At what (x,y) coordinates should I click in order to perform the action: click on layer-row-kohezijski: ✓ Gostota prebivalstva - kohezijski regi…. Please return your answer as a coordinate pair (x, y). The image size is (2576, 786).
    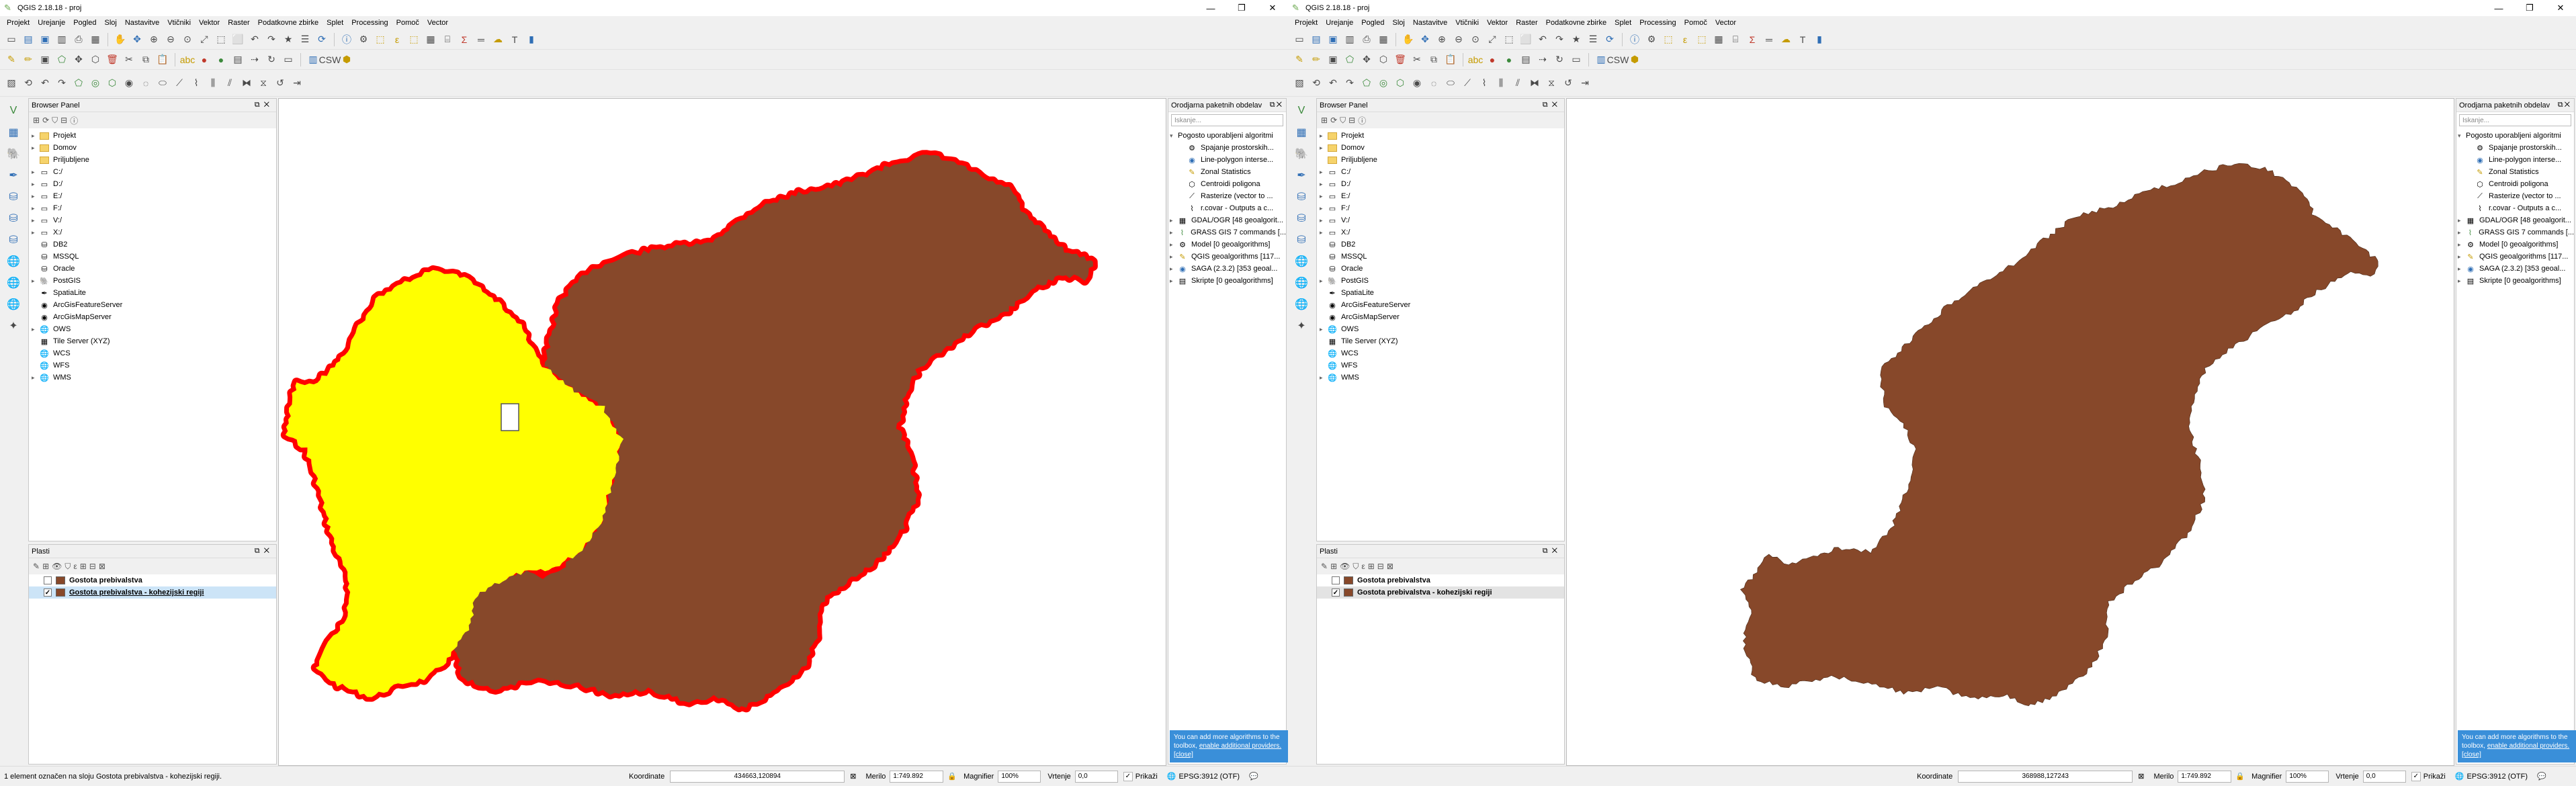
    Looking at the image, I should click on (152, 592).